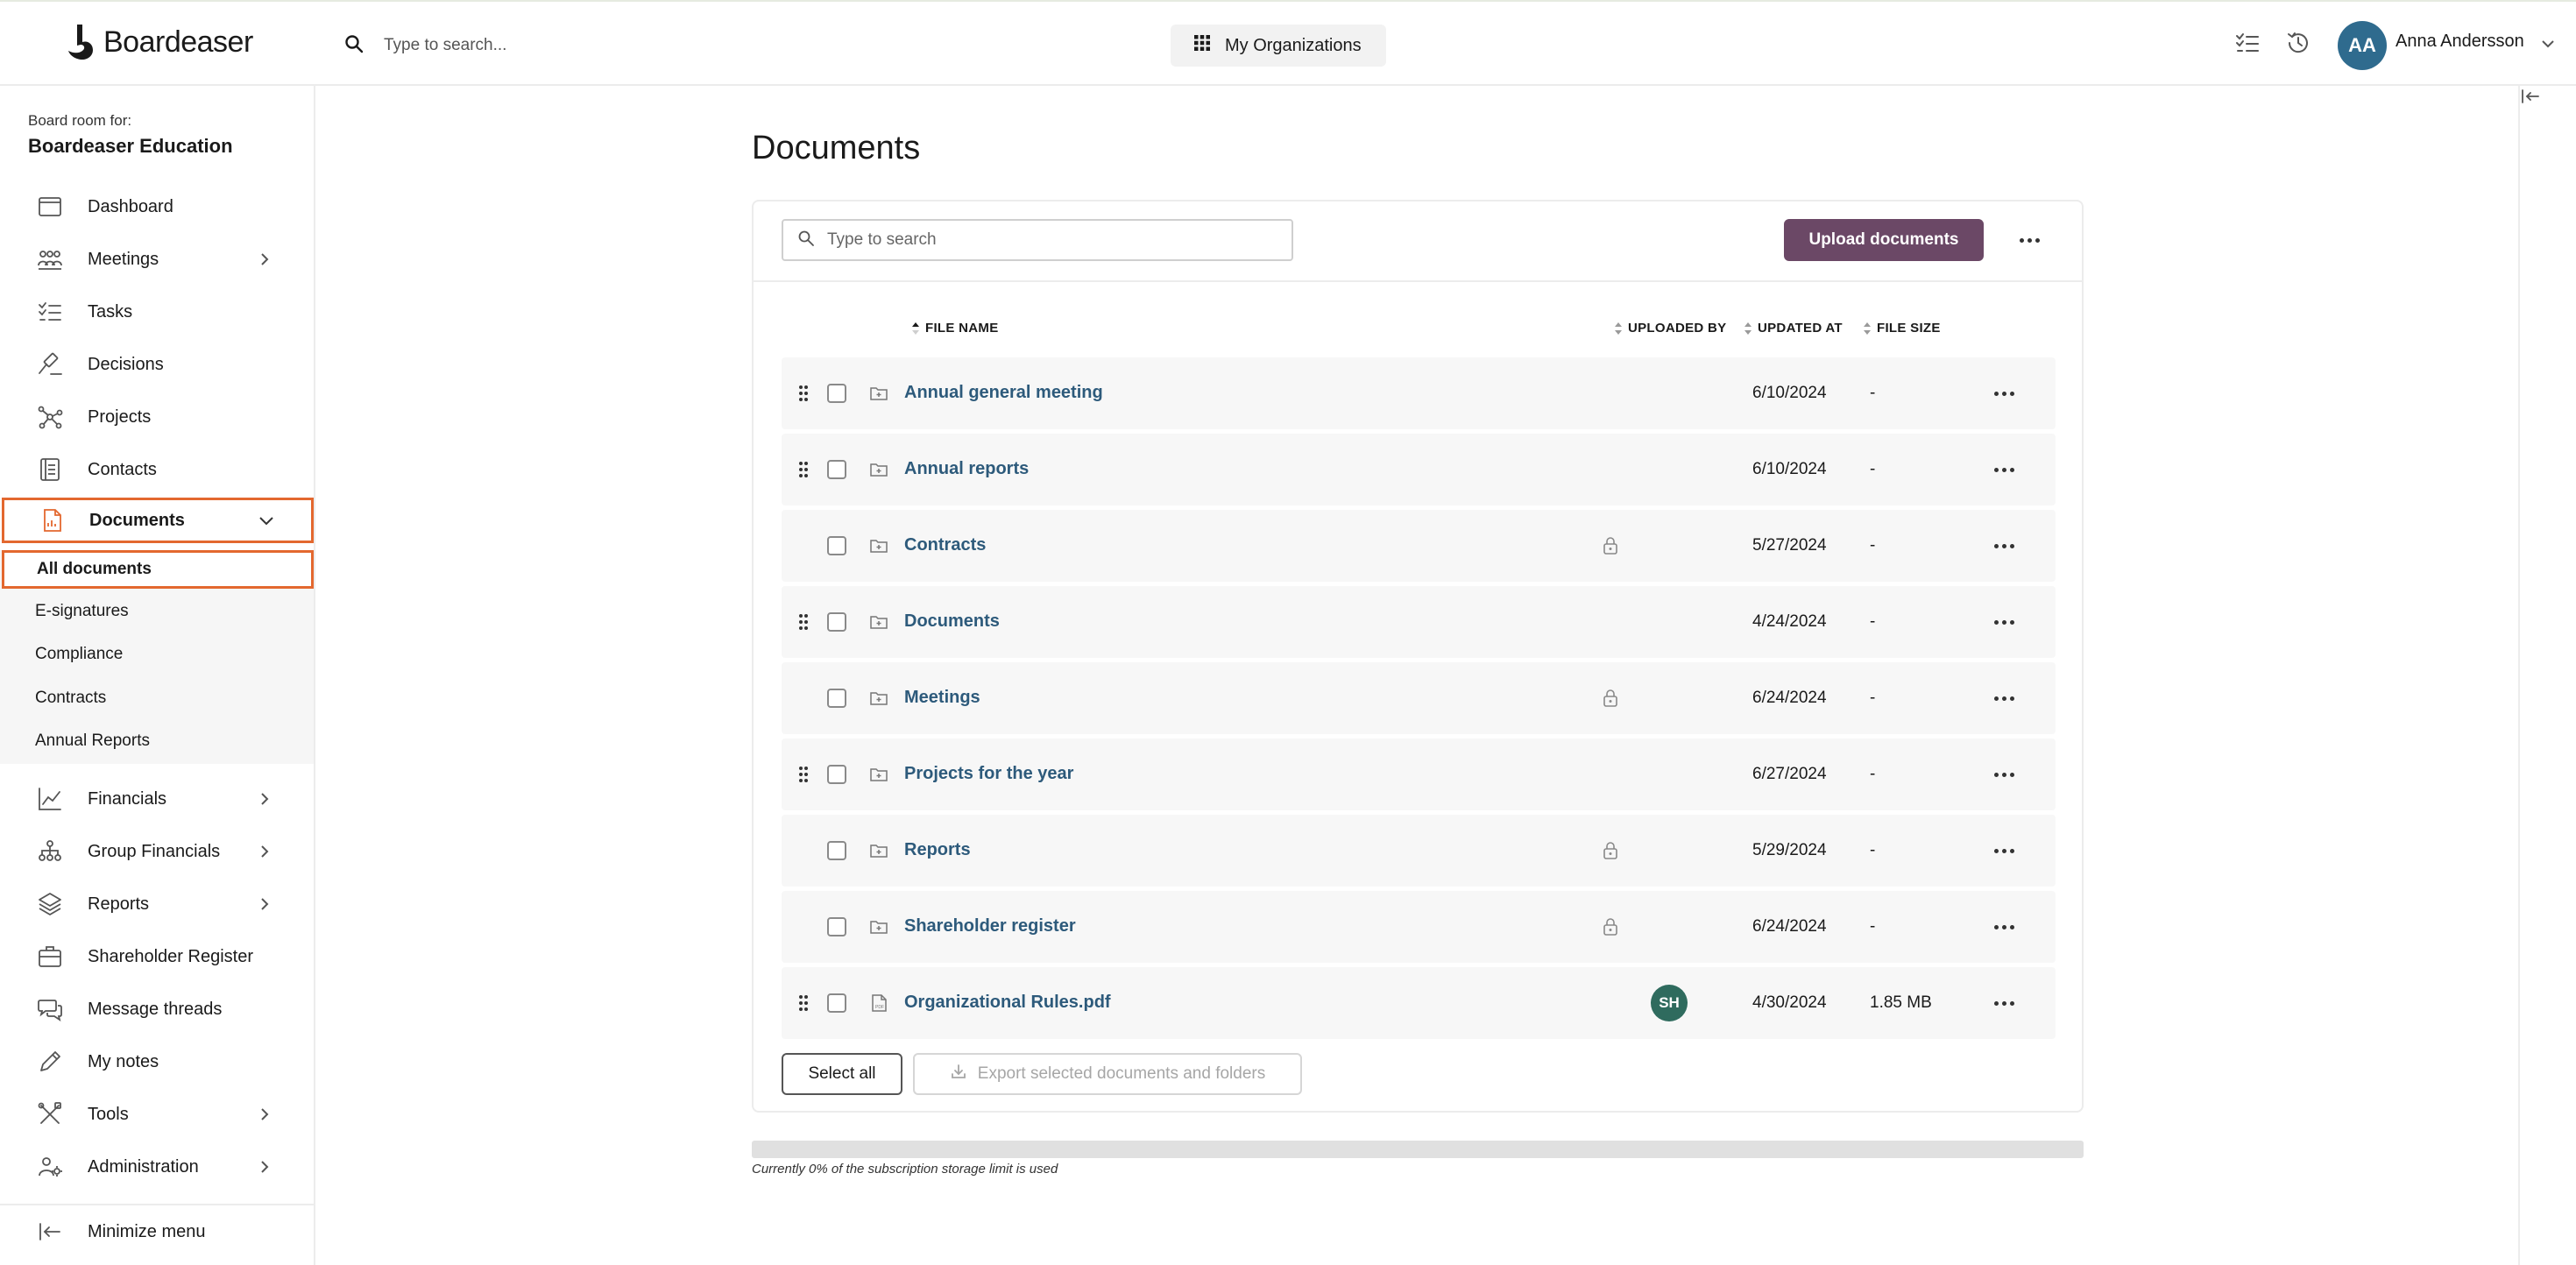  What do you see at coordinates (2460, 42) in the screenshot?
I see `user-name: Anna Andersson` at bounding box center [2460, 42].